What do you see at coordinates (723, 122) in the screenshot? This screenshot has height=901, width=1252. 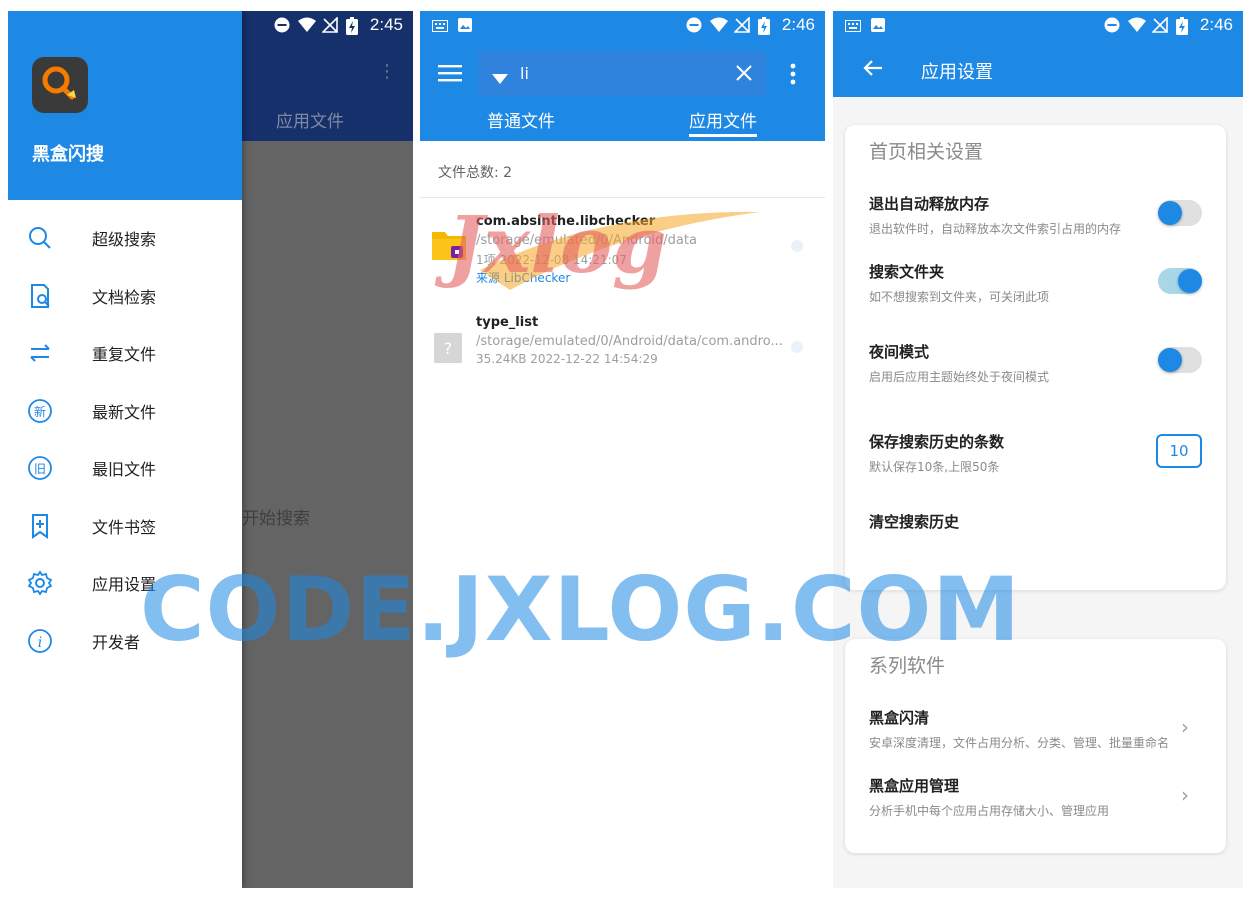 I see `tab-app-files: 应用文件` at bounding box center [723, 122].